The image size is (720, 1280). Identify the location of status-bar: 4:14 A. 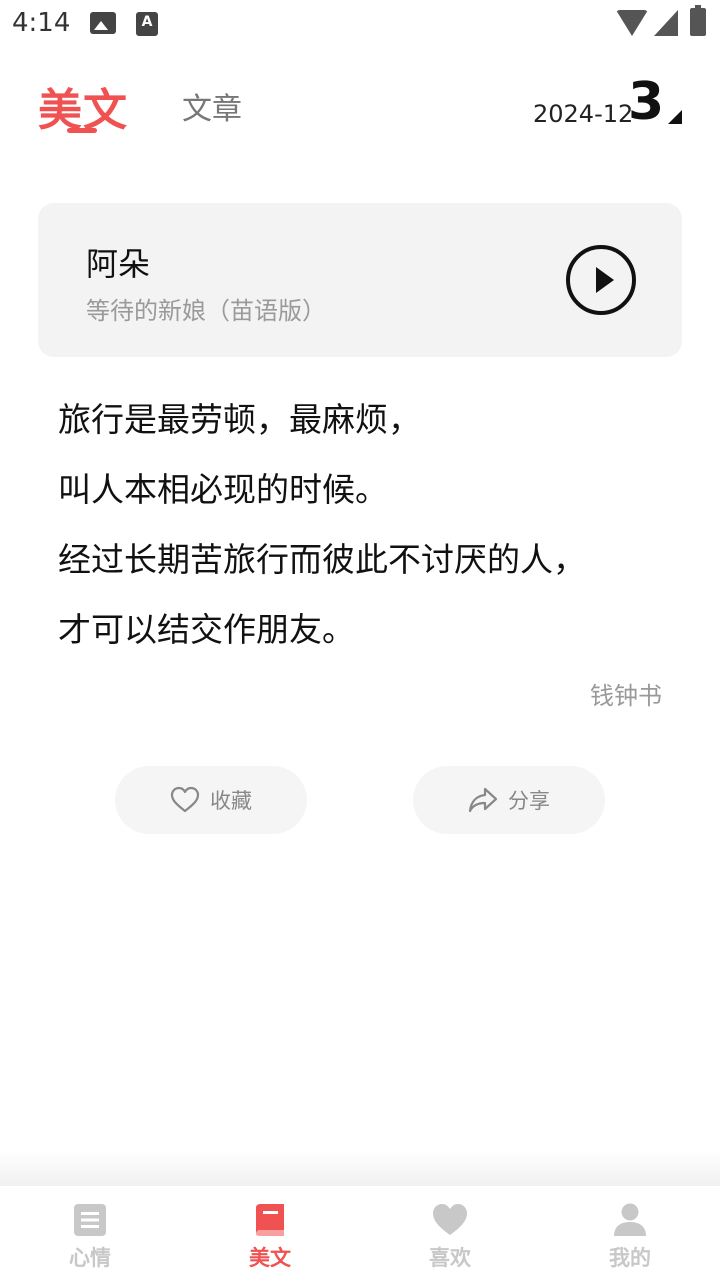
(360, 25).